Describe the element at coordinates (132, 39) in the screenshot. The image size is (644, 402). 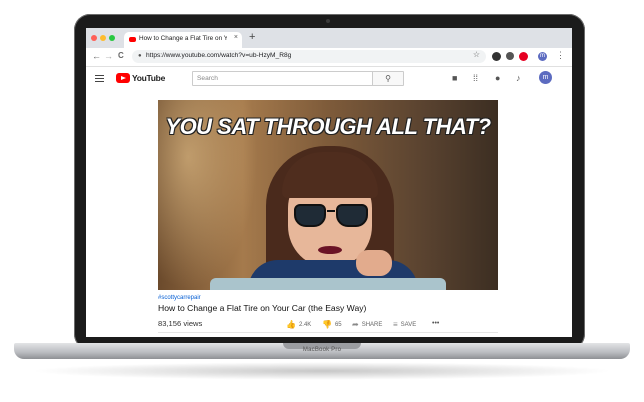
I see `youtube-favicon-icon` at that location.